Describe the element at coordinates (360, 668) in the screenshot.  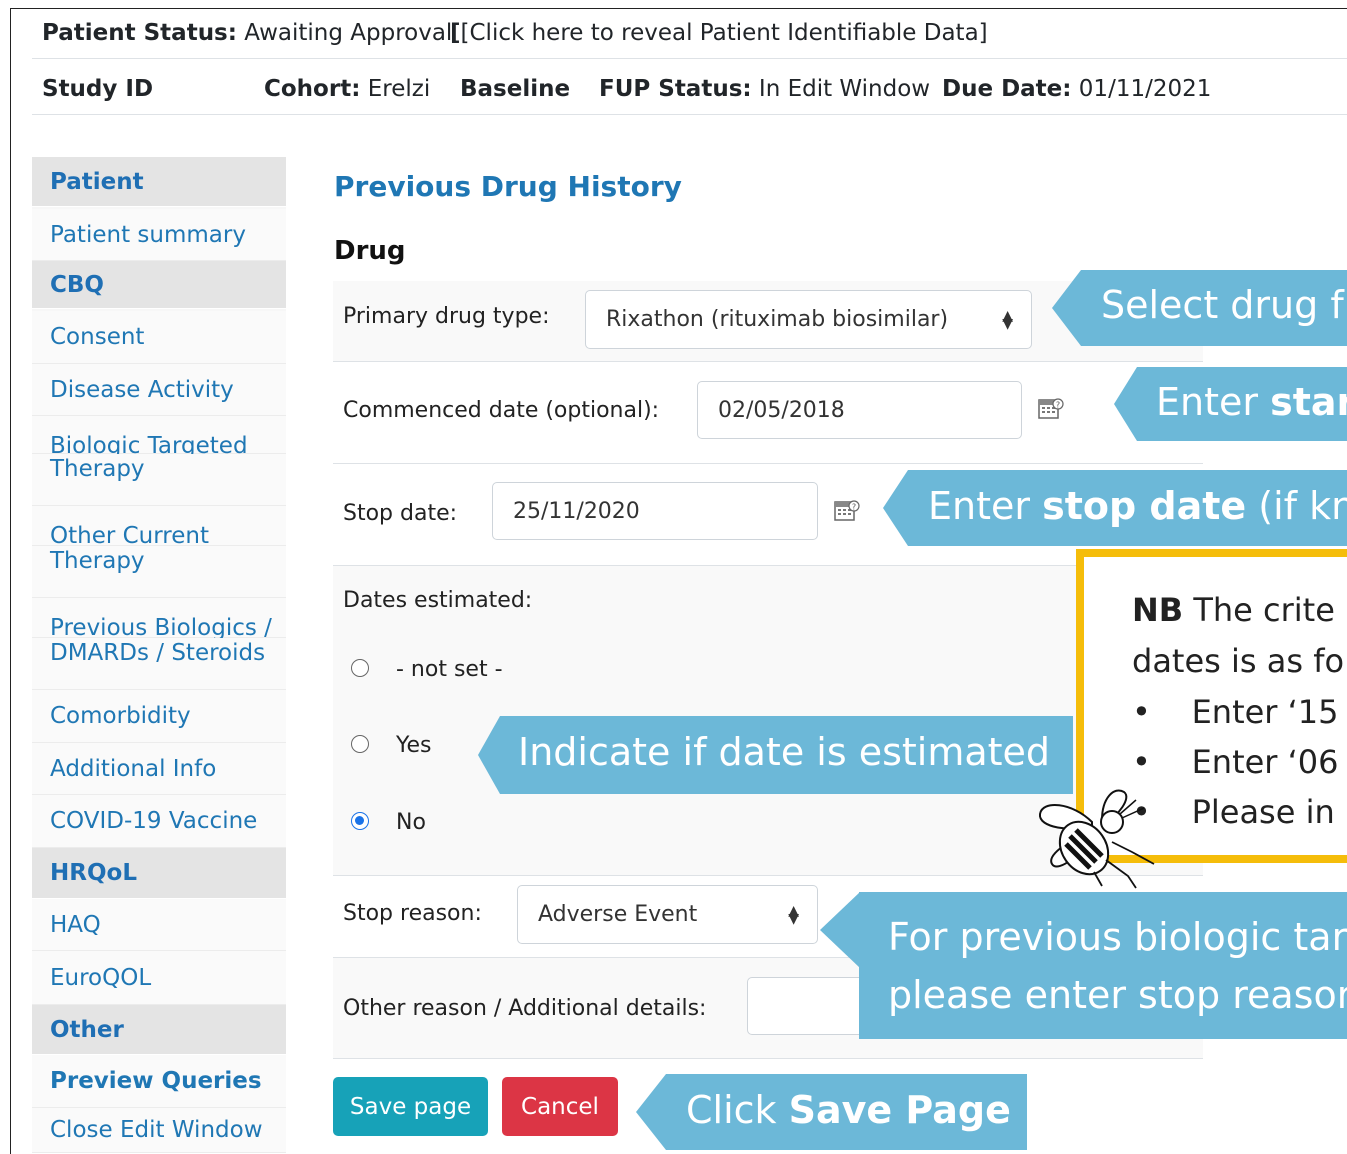
I see `radio-not-set` at that location.